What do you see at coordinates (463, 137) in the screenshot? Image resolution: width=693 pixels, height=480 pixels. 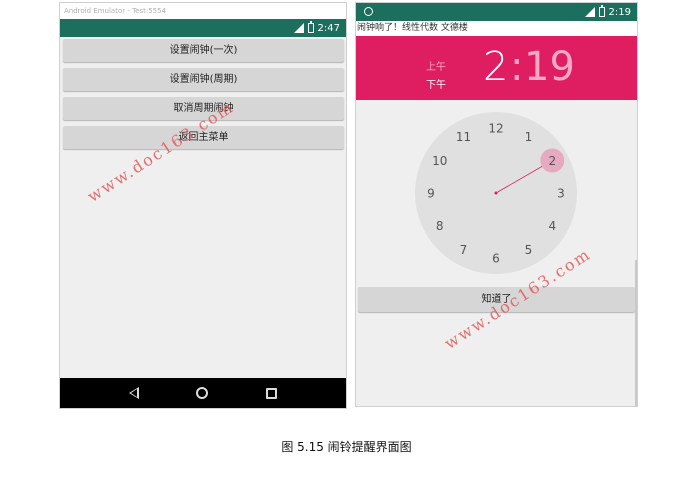 I see `clock-number-11: 11` at bounding box center [463, 137].